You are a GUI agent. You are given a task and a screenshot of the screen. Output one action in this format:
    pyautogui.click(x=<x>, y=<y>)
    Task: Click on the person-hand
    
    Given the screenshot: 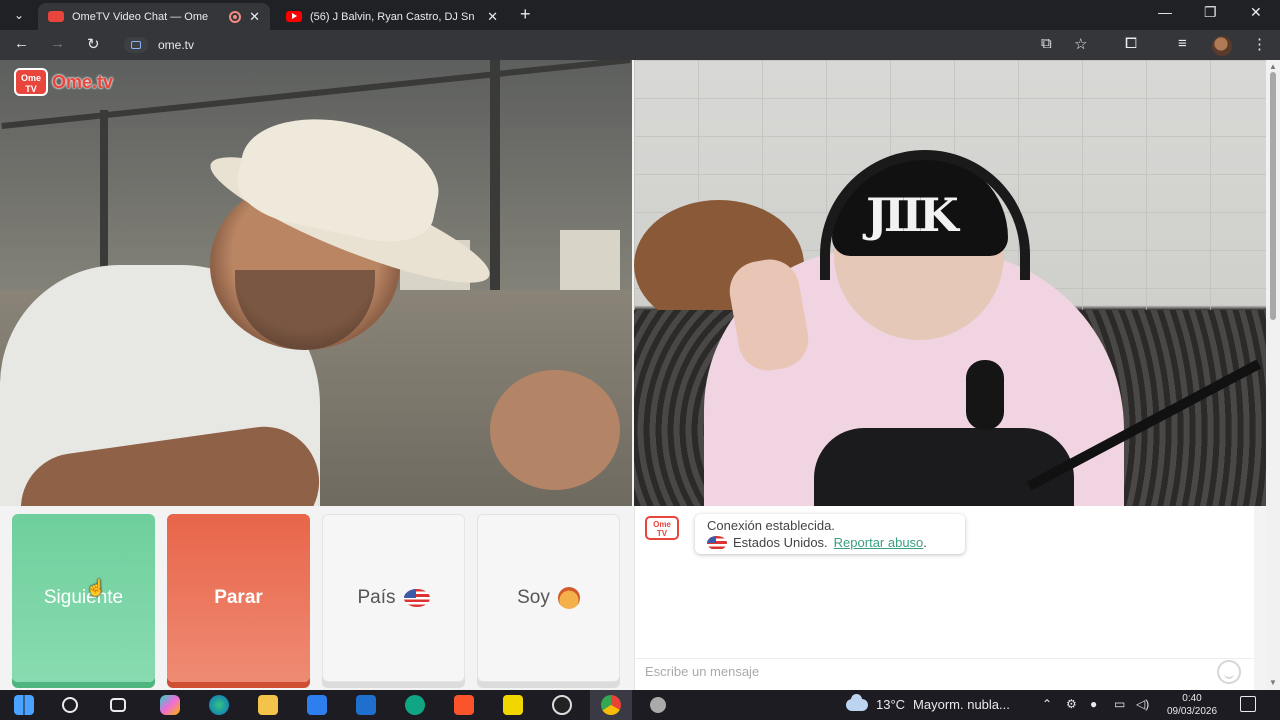 What is the action you would take?
    pyautogui.click(x=555, y=430)
    